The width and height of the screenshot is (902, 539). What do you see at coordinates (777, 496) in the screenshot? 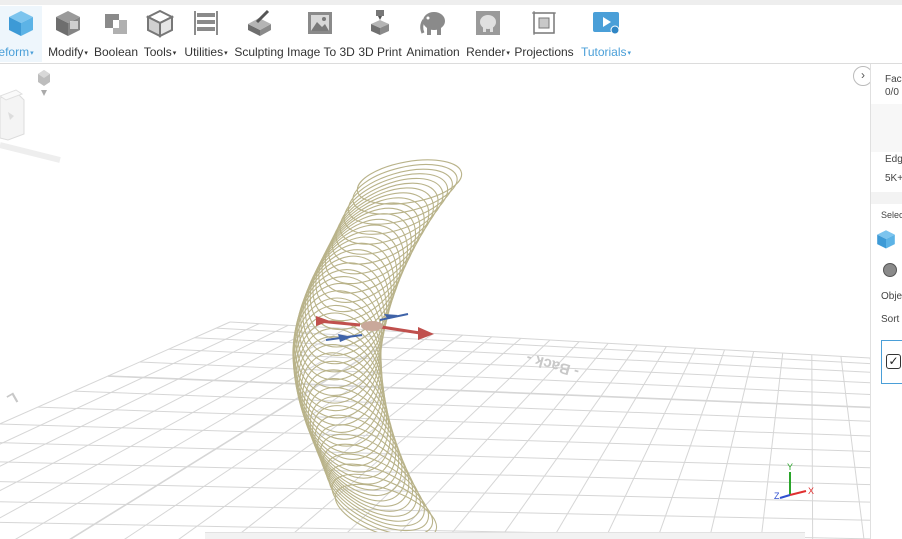
I see `axis-z-label: Z` at bounding box center [777, 496].